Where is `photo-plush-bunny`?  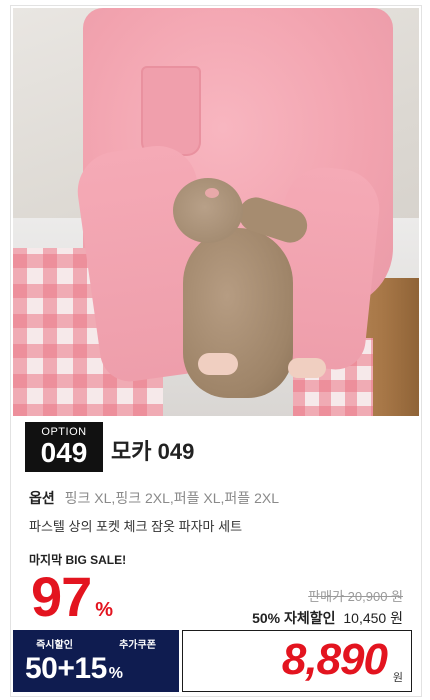
photo-plush-bunny is located at coordinates (238, 313).